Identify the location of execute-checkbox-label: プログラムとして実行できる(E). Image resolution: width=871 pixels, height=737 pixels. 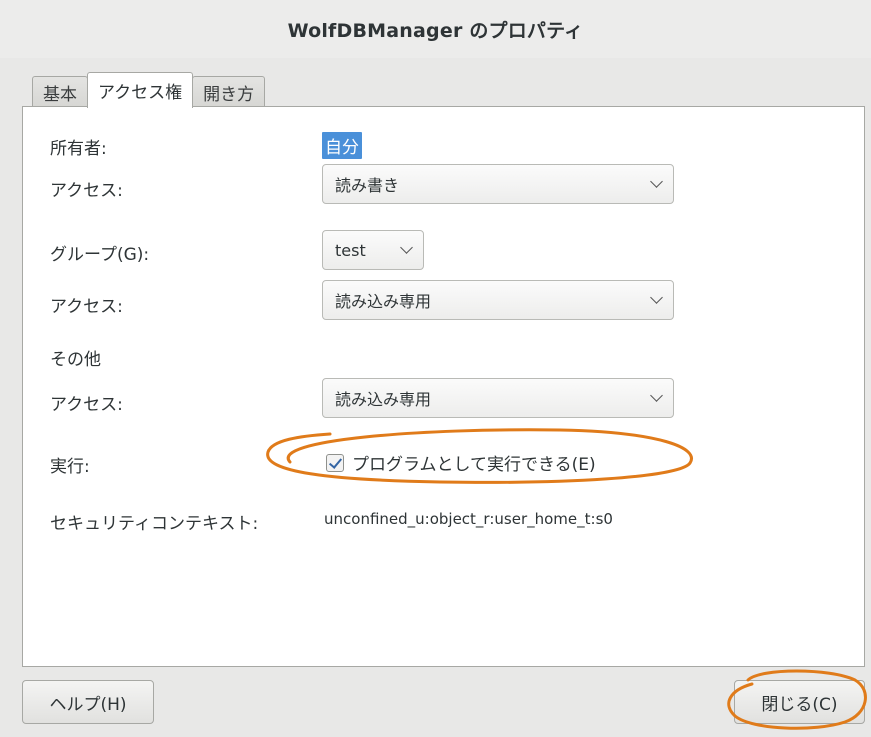
(474, 462).